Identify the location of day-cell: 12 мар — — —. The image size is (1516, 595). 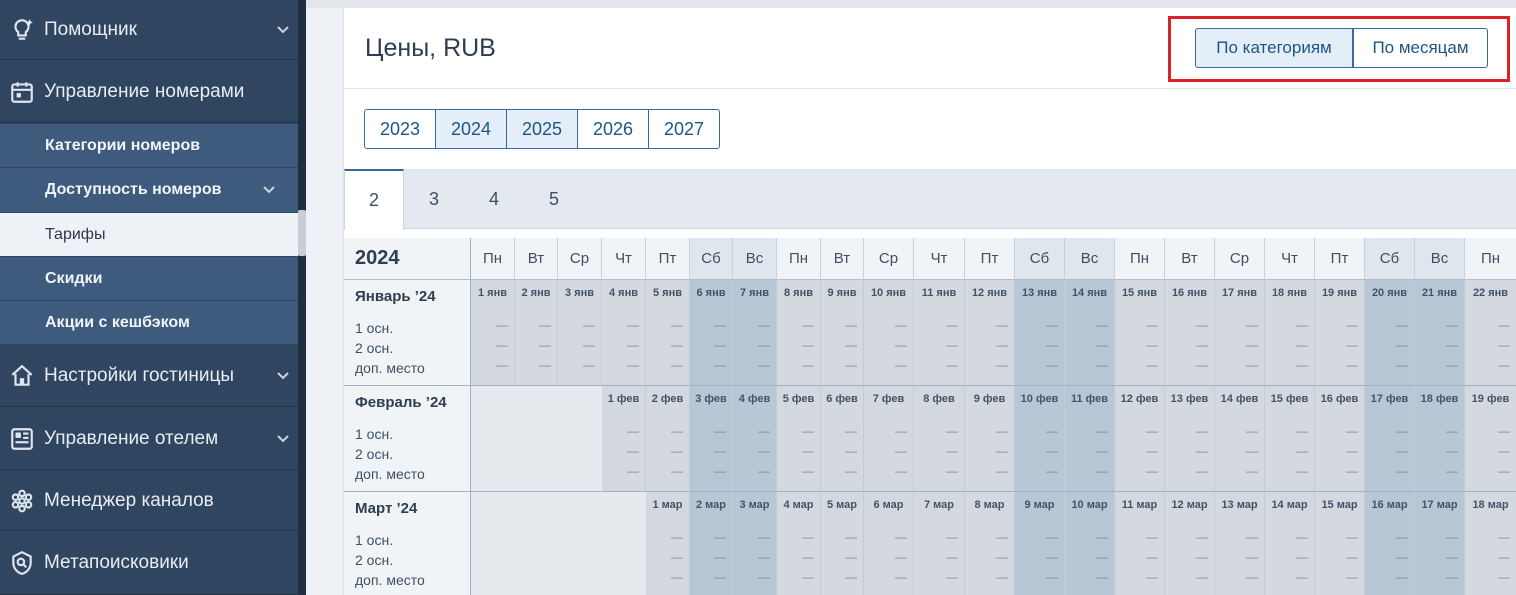
(1190, 543).